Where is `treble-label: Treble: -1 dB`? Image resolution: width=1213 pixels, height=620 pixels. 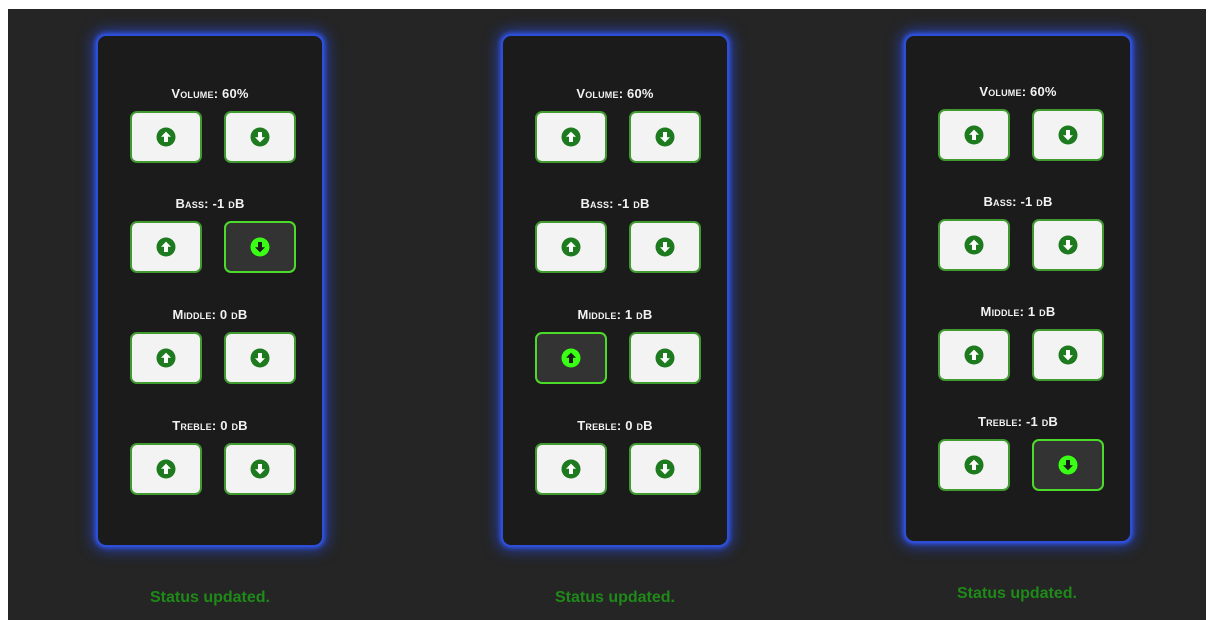 treble-label: Treble: -1 dB is located at coordinates (1018, 421).